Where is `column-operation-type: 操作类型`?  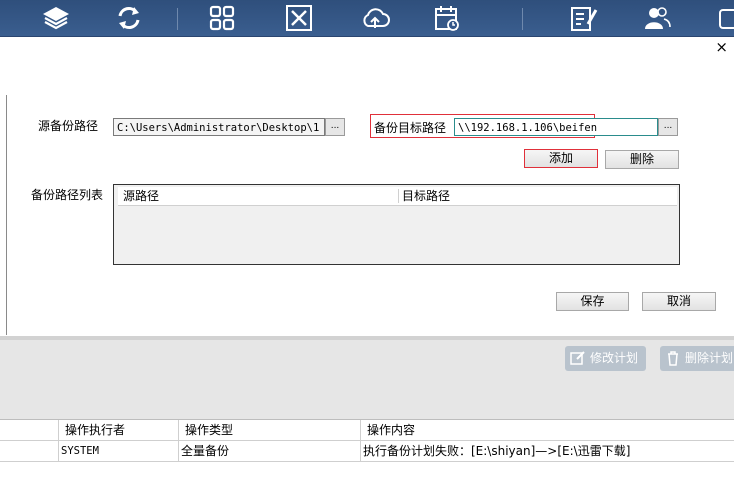
column-operation-type: 操作类型 is located at coordinates (269, 430).